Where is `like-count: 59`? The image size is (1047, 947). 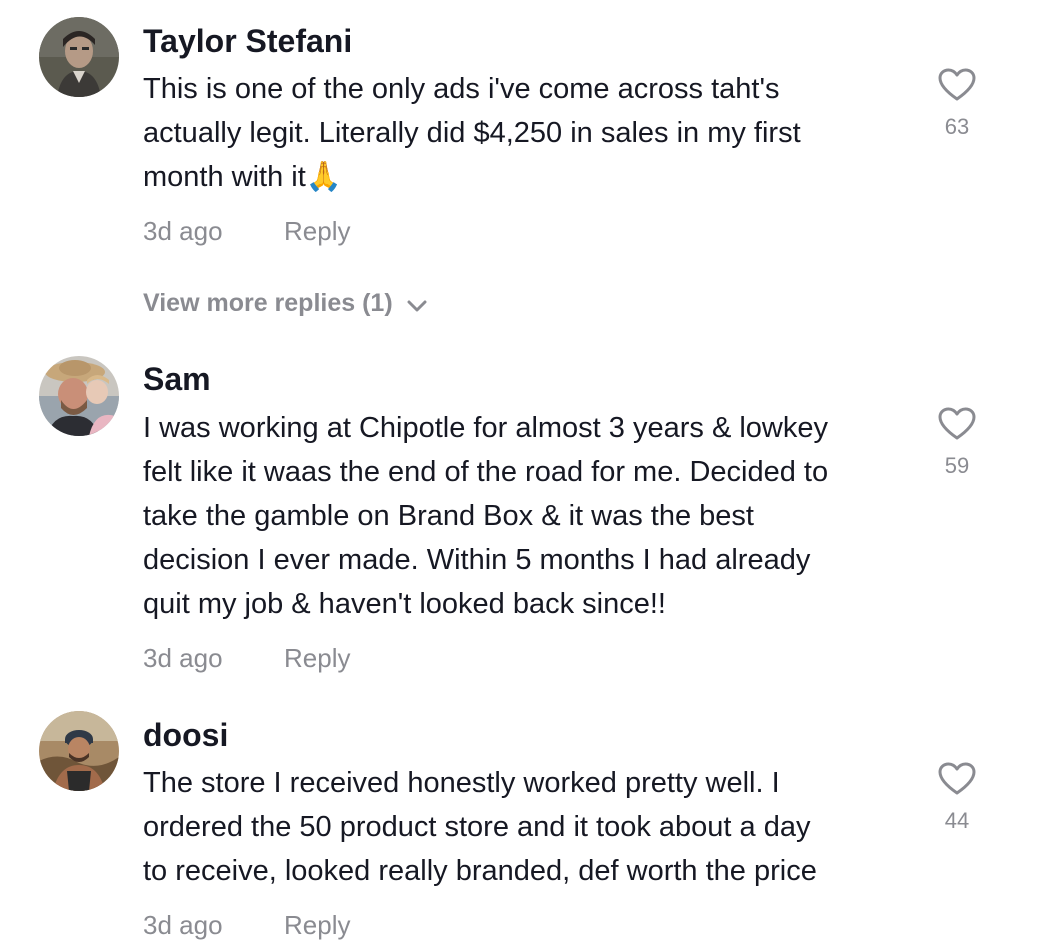 like-count: 59 is located at coordinates (957, 465).